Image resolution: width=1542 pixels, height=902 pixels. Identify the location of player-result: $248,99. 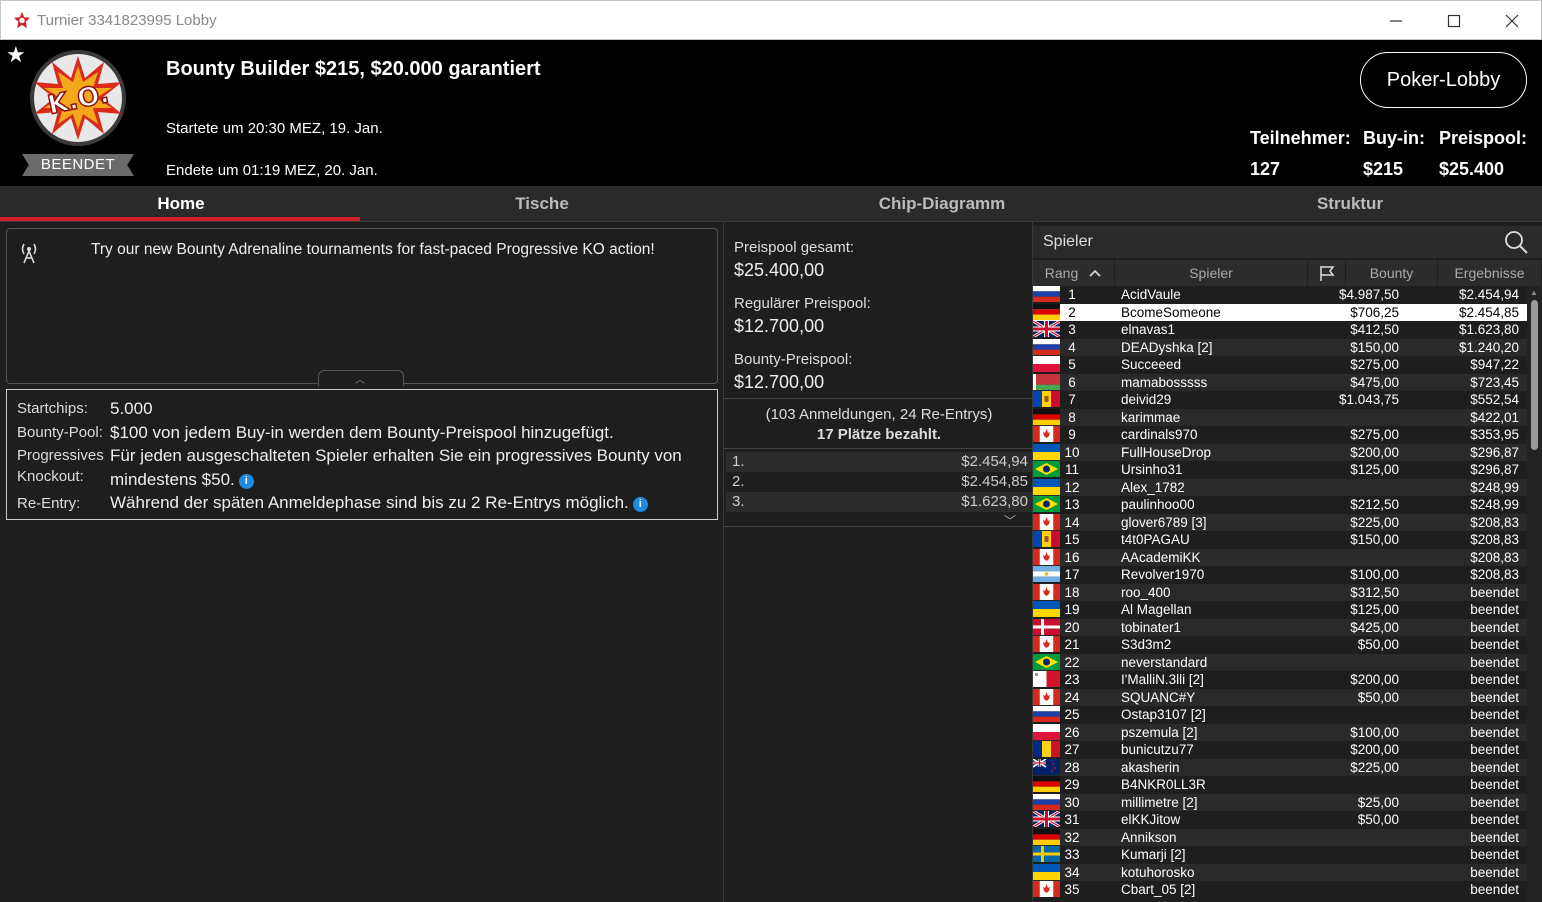
(1494, 504).